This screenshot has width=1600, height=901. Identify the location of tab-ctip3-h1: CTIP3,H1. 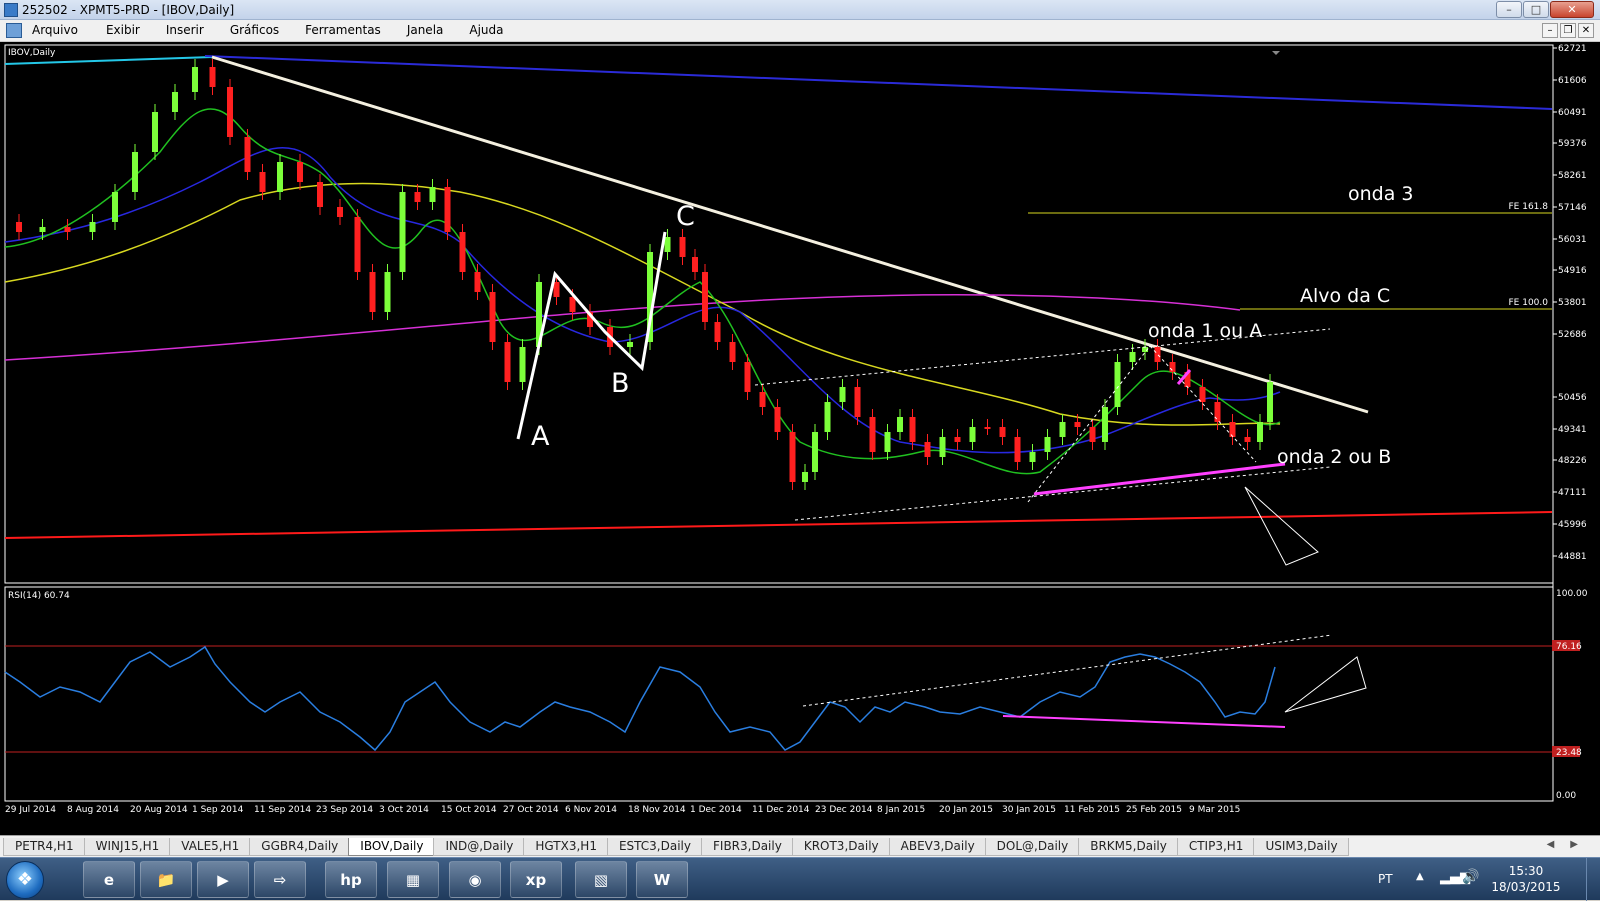
(1215, 847).